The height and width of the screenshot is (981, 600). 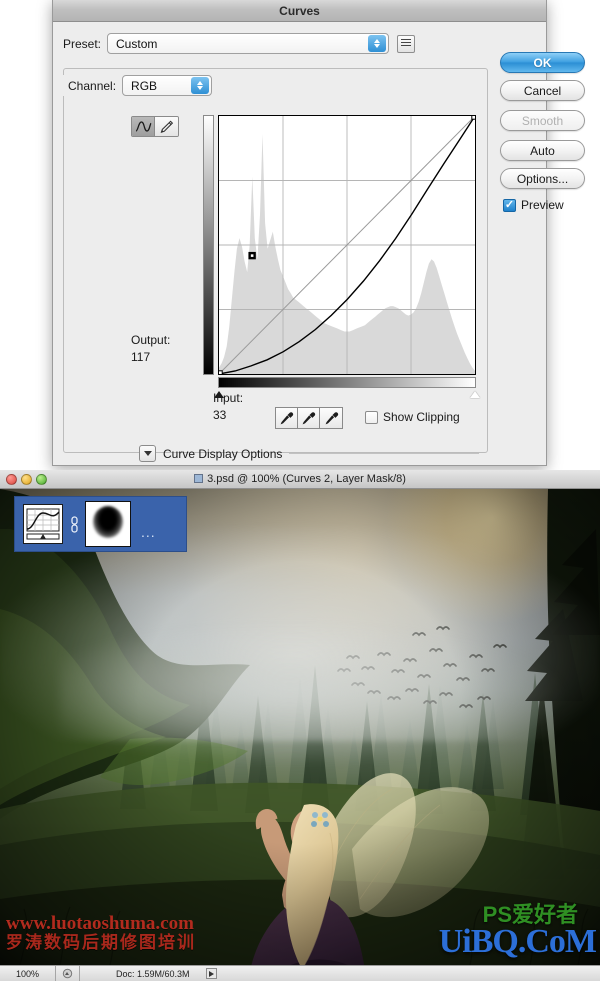 I want to click on preview-checkbox, so click(x=509, y=205).